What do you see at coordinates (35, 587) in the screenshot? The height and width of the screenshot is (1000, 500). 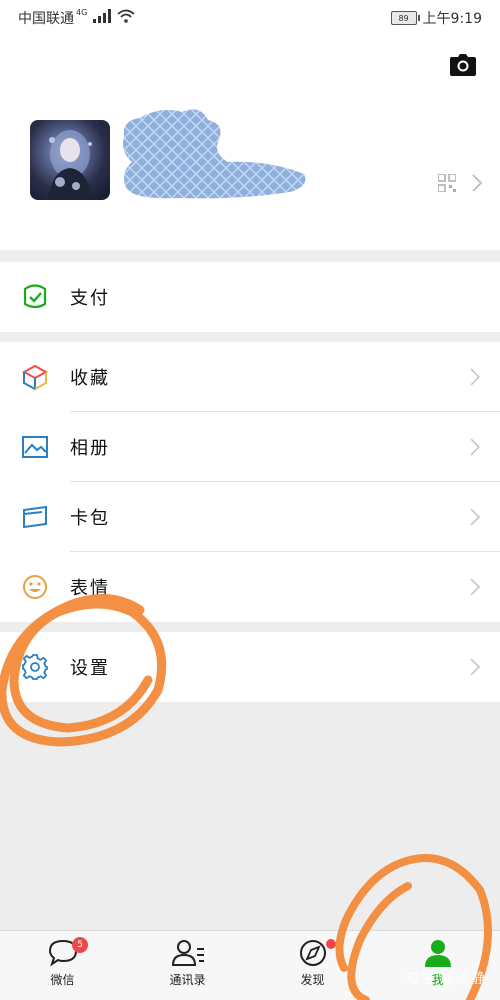 I see `smiley-icon` at bounding box center [35, 587].